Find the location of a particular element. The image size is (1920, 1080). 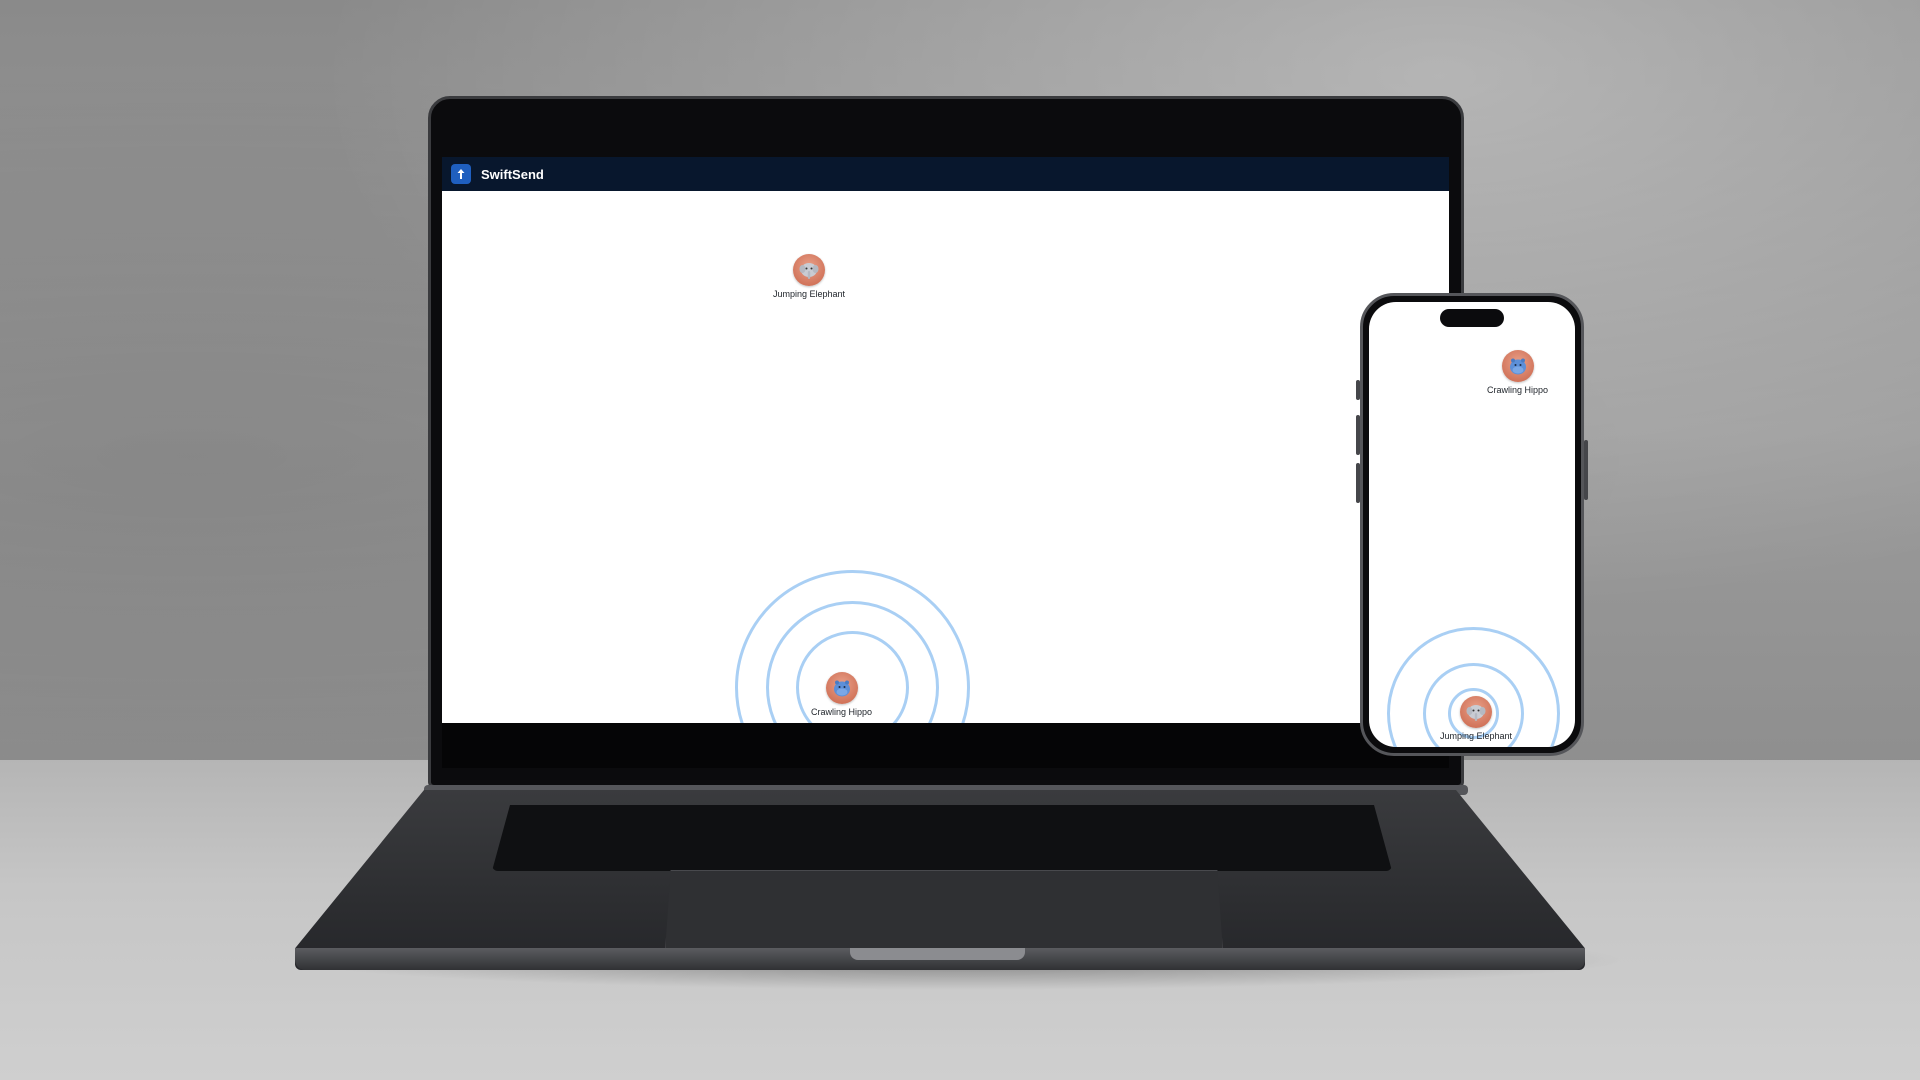

self-device: Jumping Elephant is located at coordinates (1476, 718).